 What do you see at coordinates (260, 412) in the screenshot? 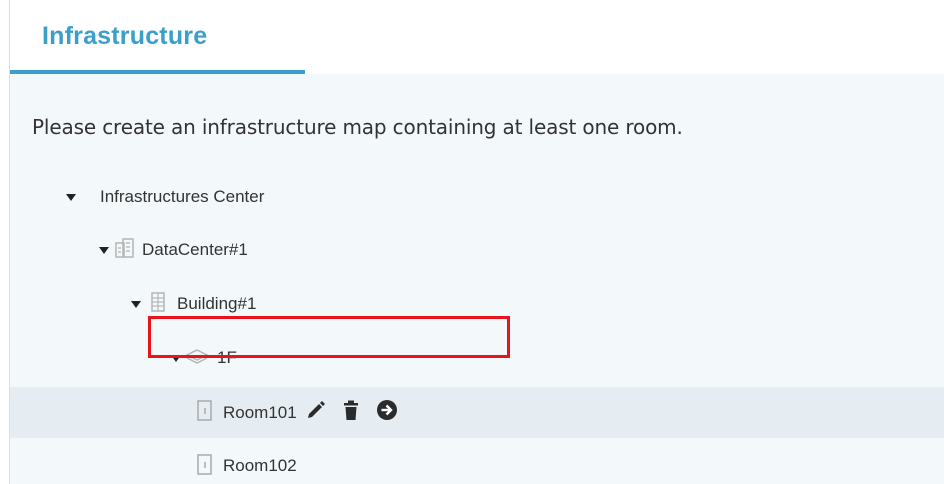
I see `tree-node-label: Room101` at bounding box center [260, 412].